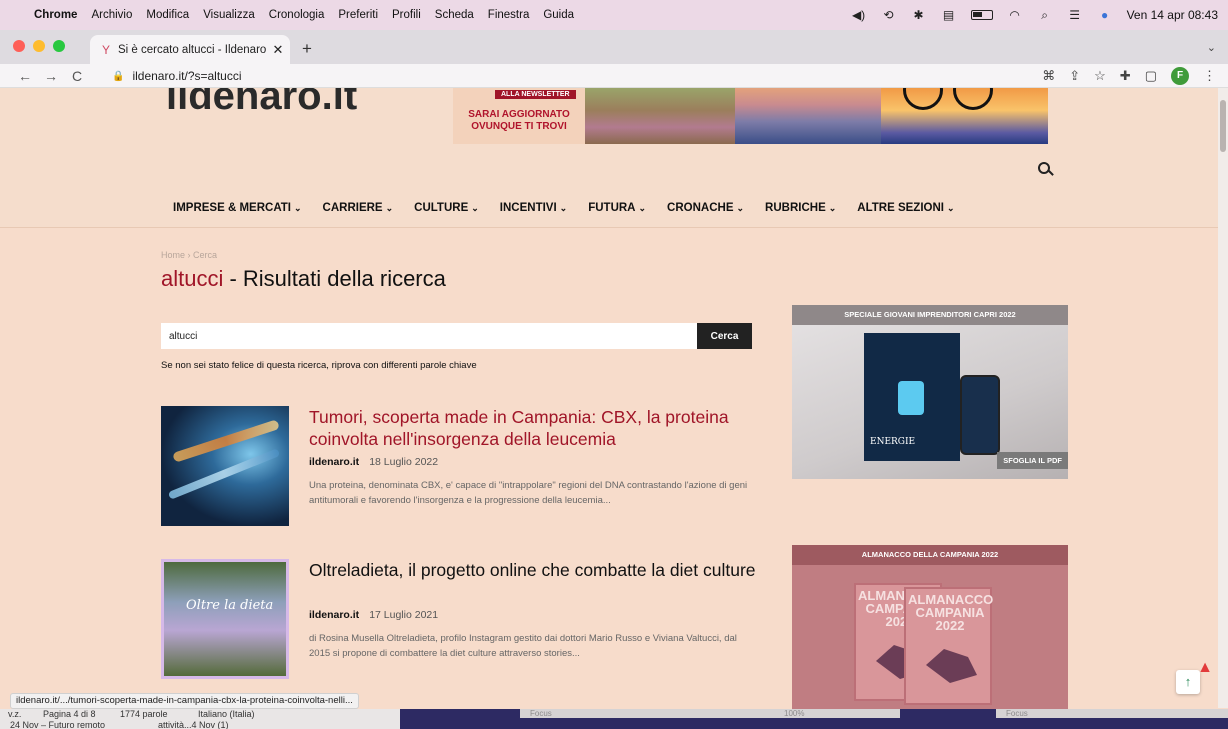 This screenshot has height=729, width=1228. What do you see at coordinates (69, 714) in the screenshot?
I see `word-page-count: Pagina 4 di 8` at bounding box center [69, 714].